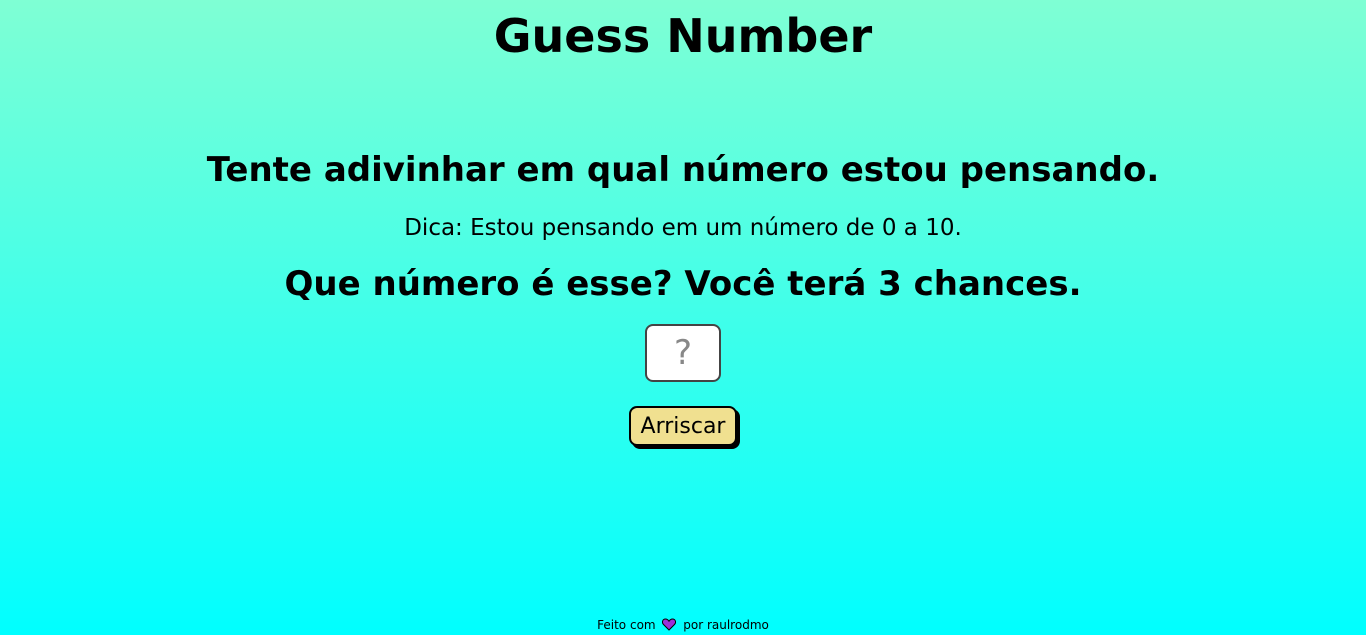 This screenshot has width=1366, height=635. I want to click on guess-input, so click(683, 353).